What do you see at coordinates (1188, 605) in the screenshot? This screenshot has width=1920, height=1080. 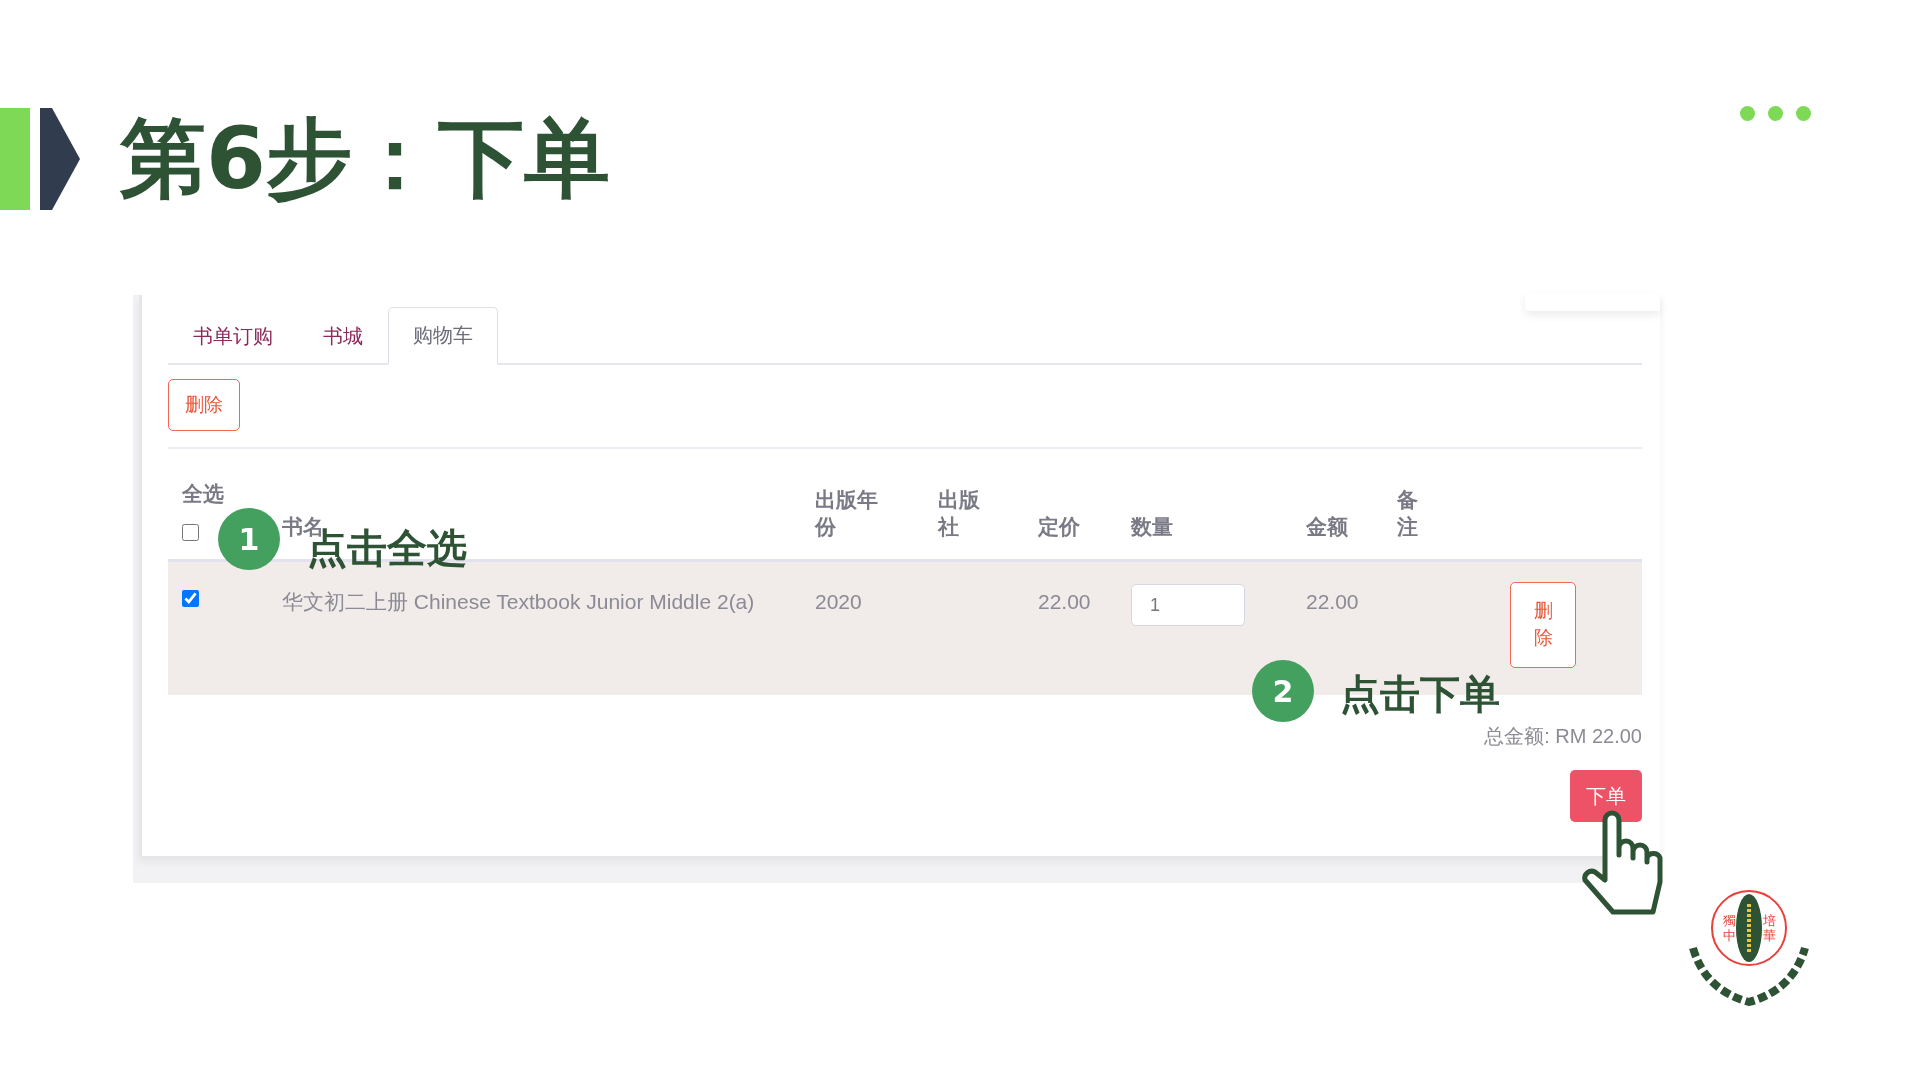 I see `quantity-field: 1` at bounding box center [1188, 605].